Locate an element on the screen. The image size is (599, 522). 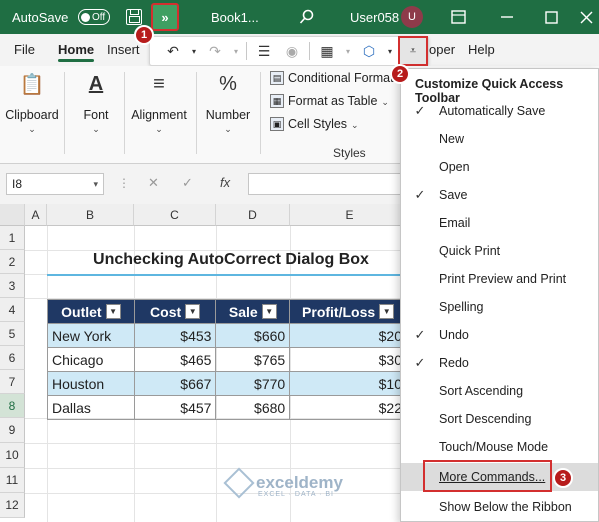
row-header-selected: 8 is located at coordinates (12, 406).